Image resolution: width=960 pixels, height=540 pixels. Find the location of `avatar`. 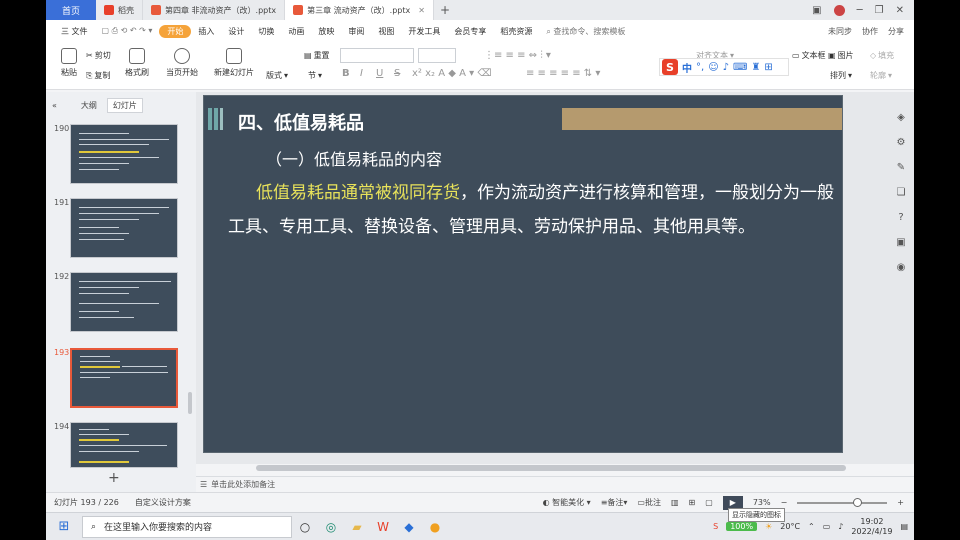

avatar is located at coordinates (839, 10).